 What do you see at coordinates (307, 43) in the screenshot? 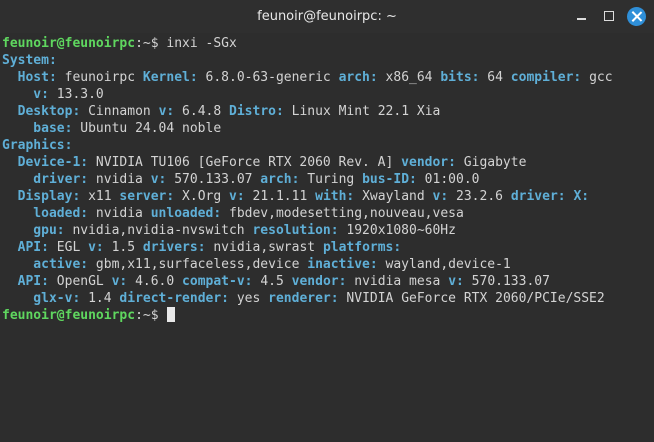
I see `command-line: feunoir@feunoirpc:~$ inxi -SGx` at bounding box center [307, 43].